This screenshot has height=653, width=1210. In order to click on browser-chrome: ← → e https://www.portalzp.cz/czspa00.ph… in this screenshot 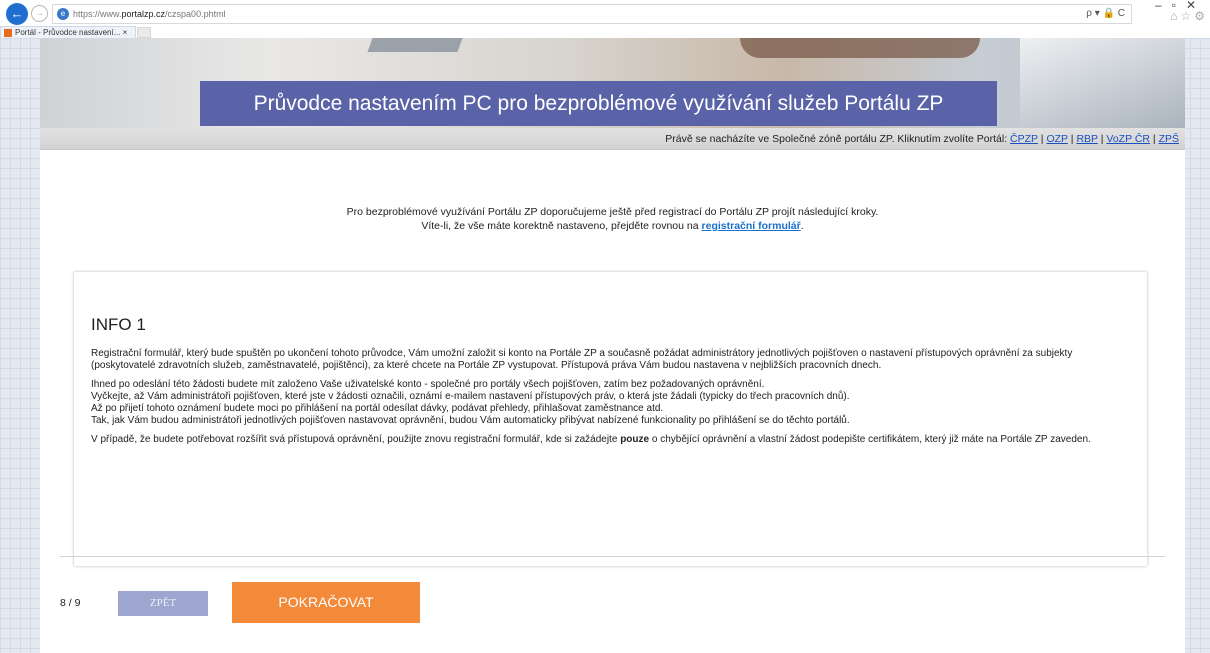, I will do `click(605, 19)`.